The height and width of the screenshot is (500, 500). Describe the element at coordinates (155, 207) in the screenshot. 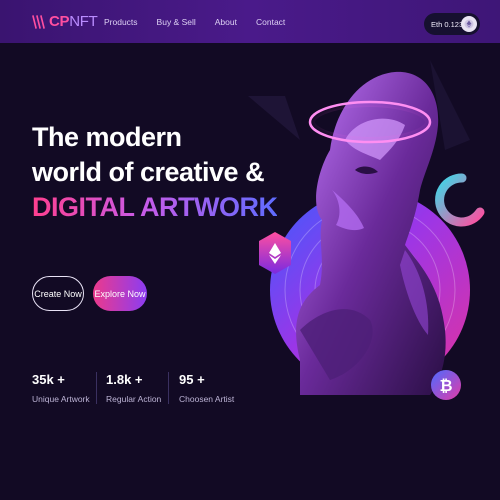

I see `hero-title-line-3: DIGITAL ARTWORK` at that location.